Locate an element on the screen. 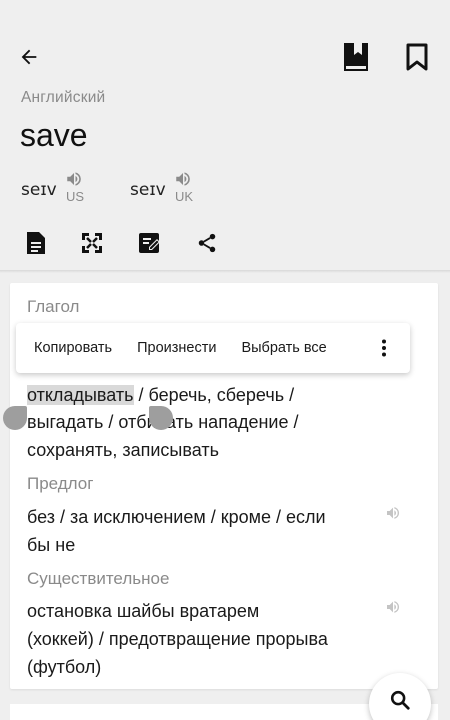  document-icon is located at coordinates (36, 243).